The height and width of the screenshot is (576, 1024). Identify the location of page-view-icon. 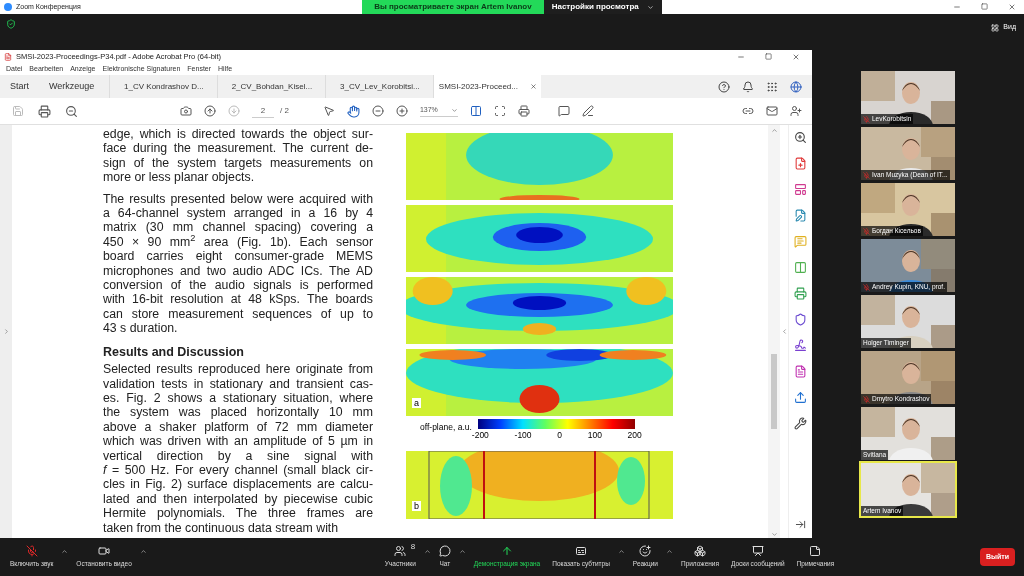
(475, 111).